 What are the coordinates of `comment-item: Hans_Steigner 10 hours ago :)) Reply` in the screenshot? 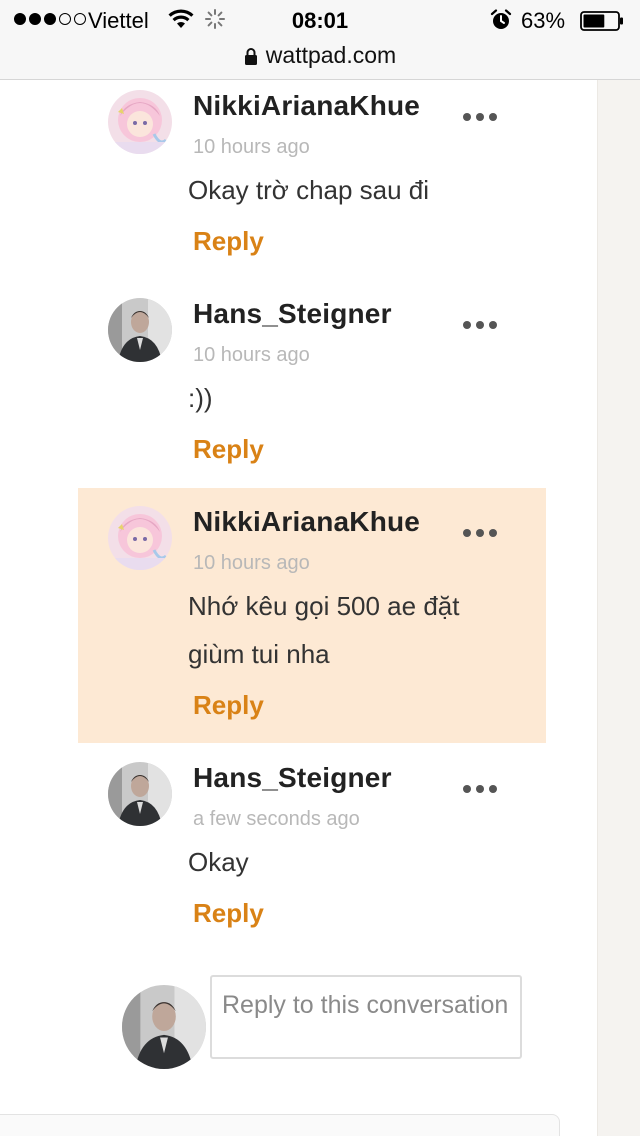 It's located at (312, 386).